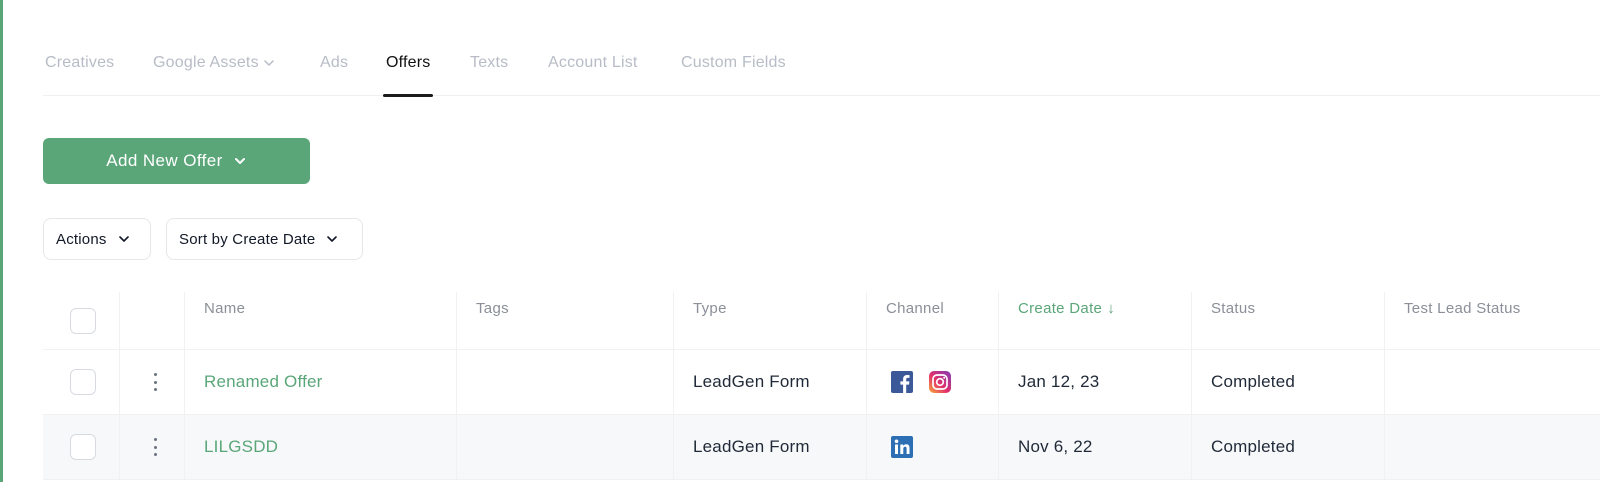 The height and width of the screenshot is (482, 1600). I want to click on offer-name-cell: Renamed Offer, so click(320, 382).